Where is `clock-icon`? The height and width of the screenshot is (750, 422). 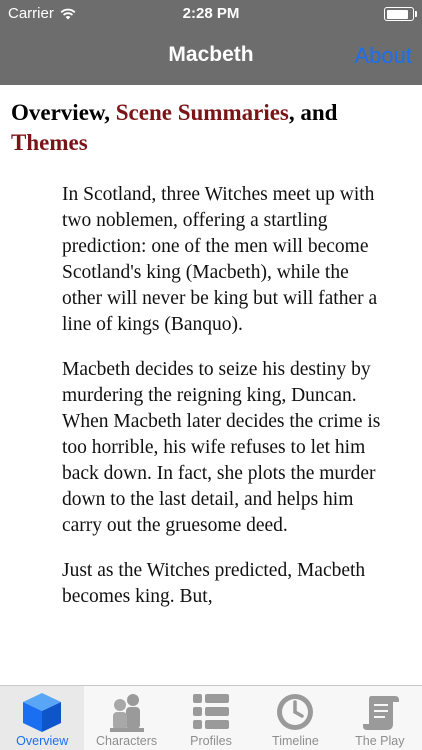 clock-icon is located at coordinates (295, 712).